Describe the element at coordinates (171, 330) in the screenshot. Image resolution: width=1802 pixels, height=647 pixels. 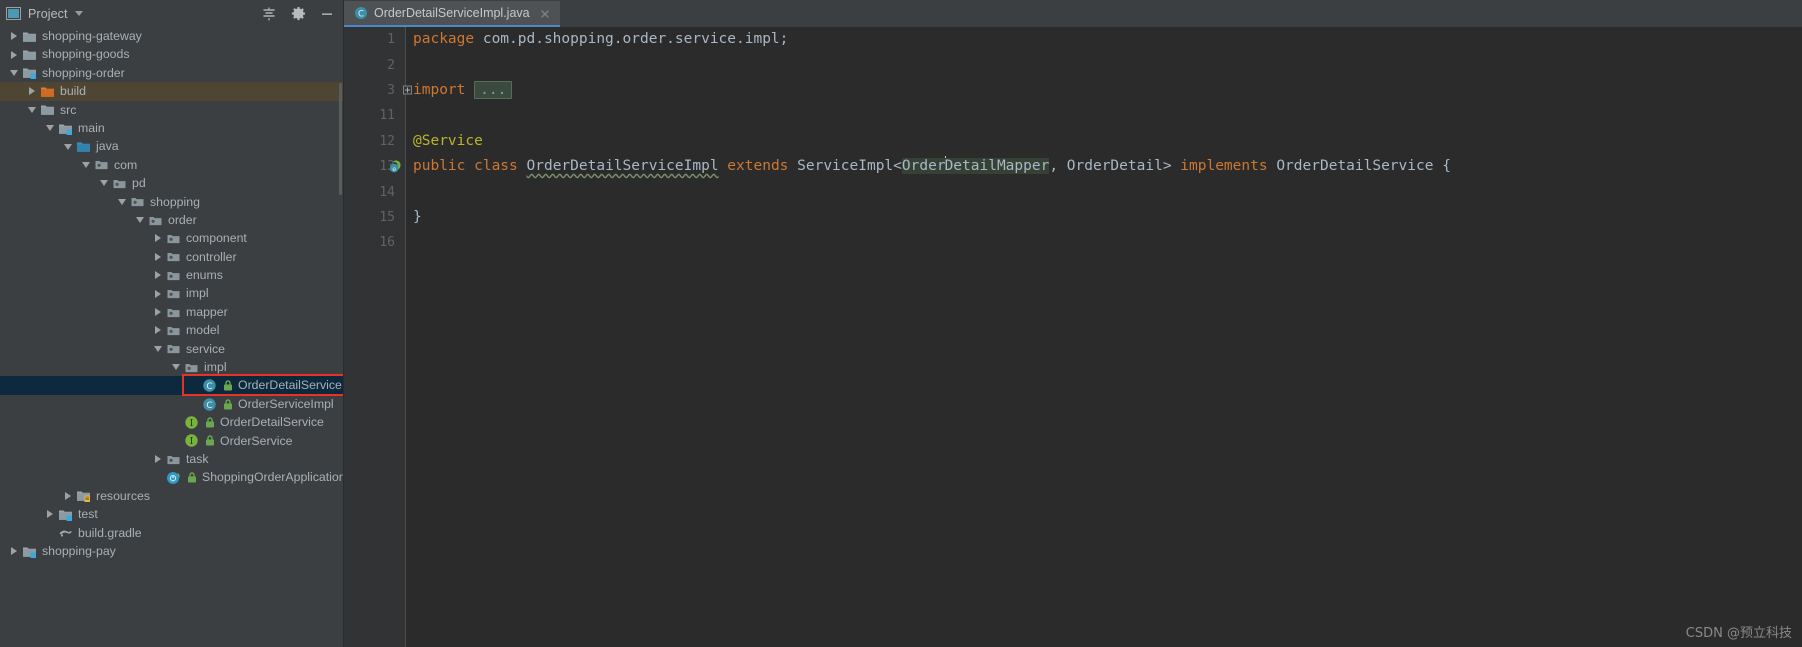
I see `tree-item-model: model` at that location.